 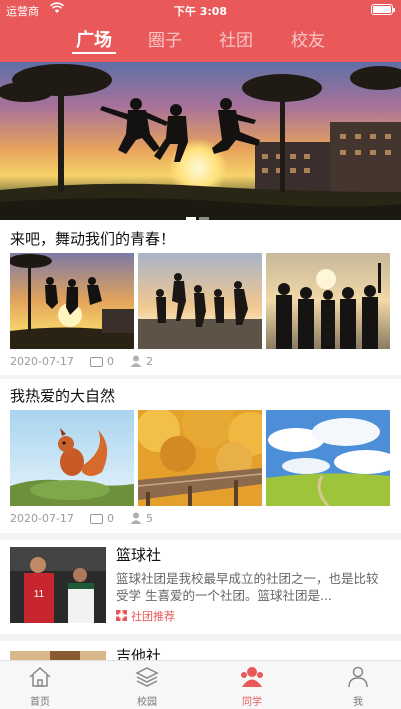 What do you see at coordinates (147, 677) in the screenshot?
I see `layers-icon` at bounding box center [147, 677].